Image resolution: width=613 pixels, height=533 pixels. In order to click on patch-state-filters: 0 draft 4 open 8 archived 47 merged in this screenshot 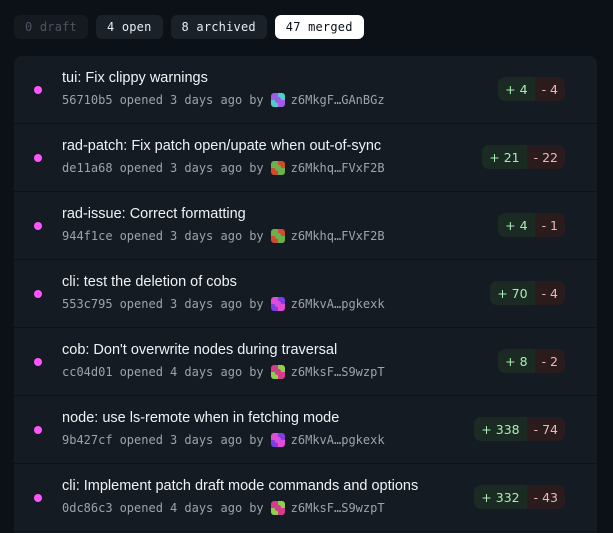, I will do `click(189, 27)`.